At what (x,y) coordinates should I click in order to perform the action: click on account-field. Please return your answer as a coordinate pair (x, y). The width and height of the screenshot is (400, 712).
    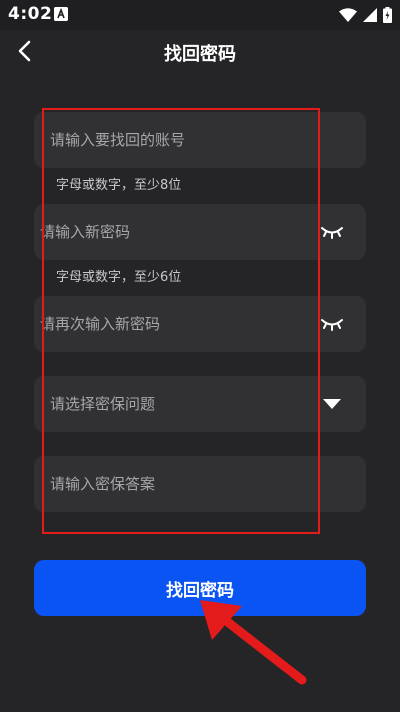
    Looking at the image, I should click on (200, 140).